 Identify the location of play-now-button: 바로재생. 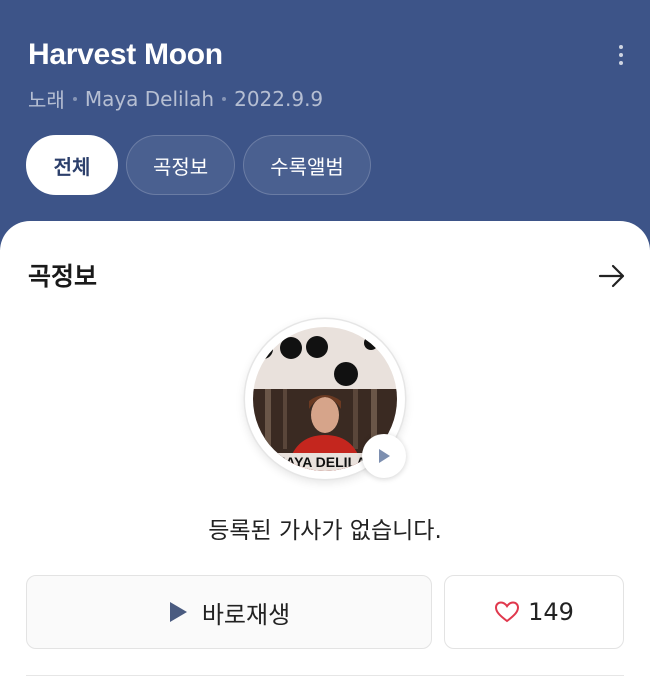
(229, 612).